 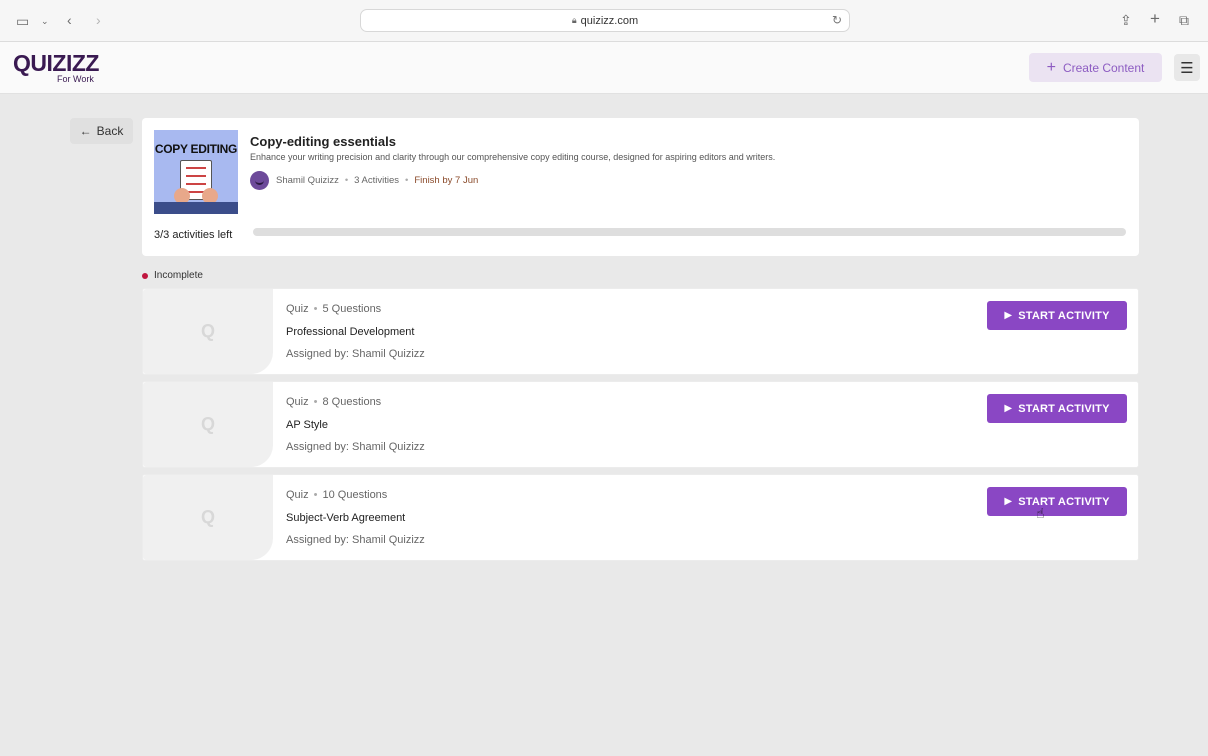 What do you see at coordinates (609, 20) in the screenshot?
I see `url-text: quizizz.com` at bounding box center [609, 20].